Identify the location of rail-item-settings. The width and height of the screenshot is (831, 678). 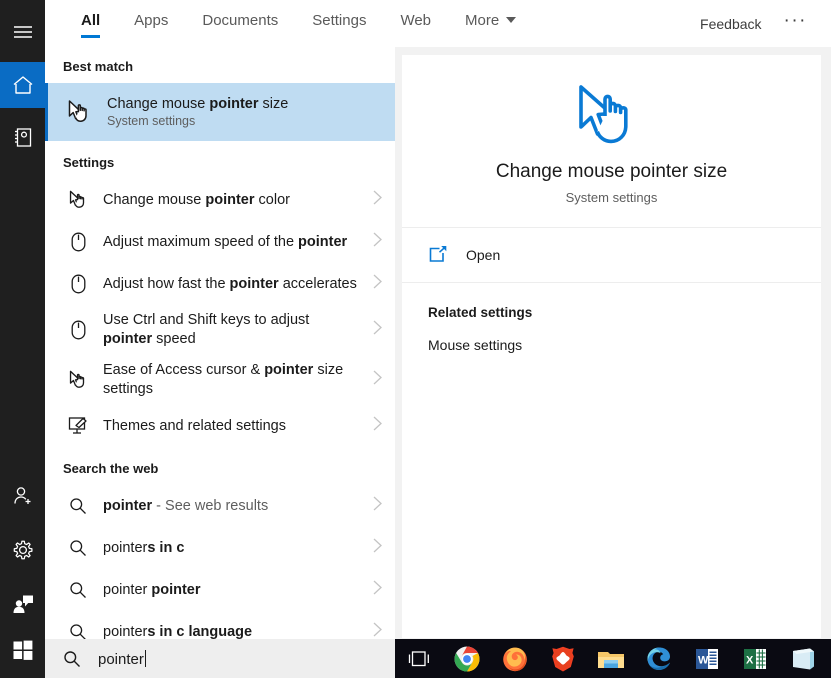
(22, 550).